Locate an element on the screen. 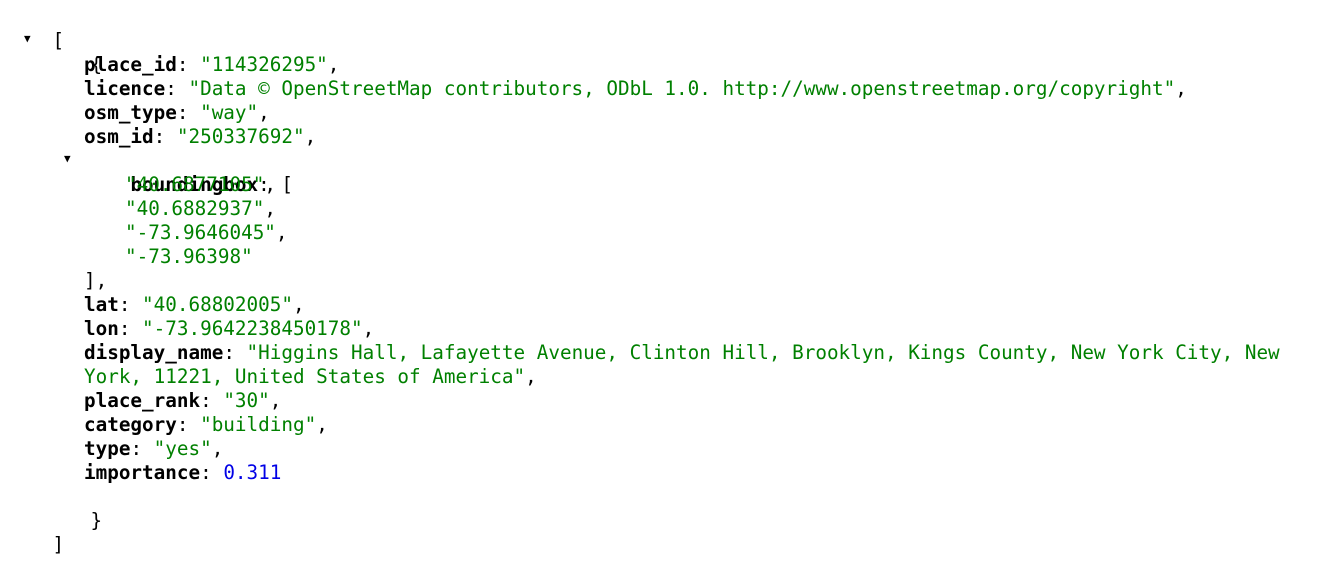  field-value: "250337692" is located at coordinates (240, 136).